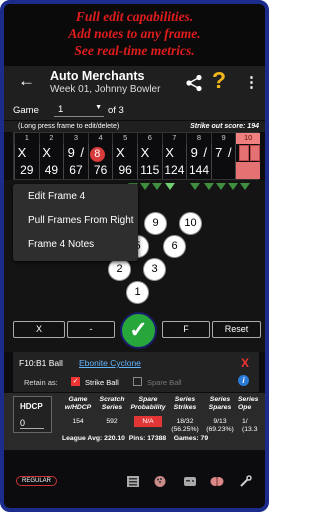 Image resolution: width=320 pixels, height=512 pixels. What do you see at coordinates (37, 481) in the screenshot?
I see `regular-badge: REGULAR` at bounding box center [37, 481].